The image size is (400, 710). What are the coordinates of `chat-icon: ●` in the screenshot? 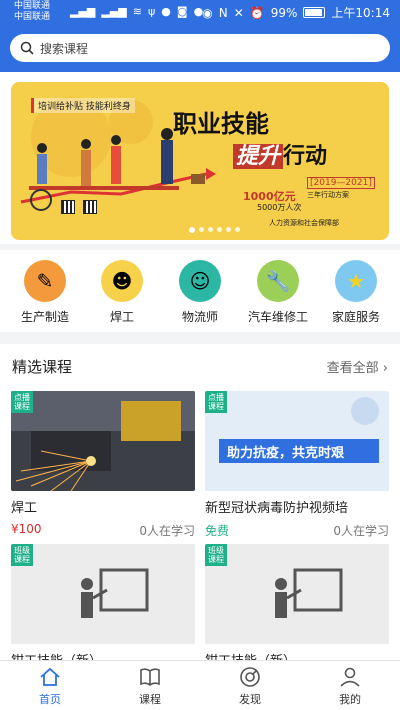 It's located at (166, 11).